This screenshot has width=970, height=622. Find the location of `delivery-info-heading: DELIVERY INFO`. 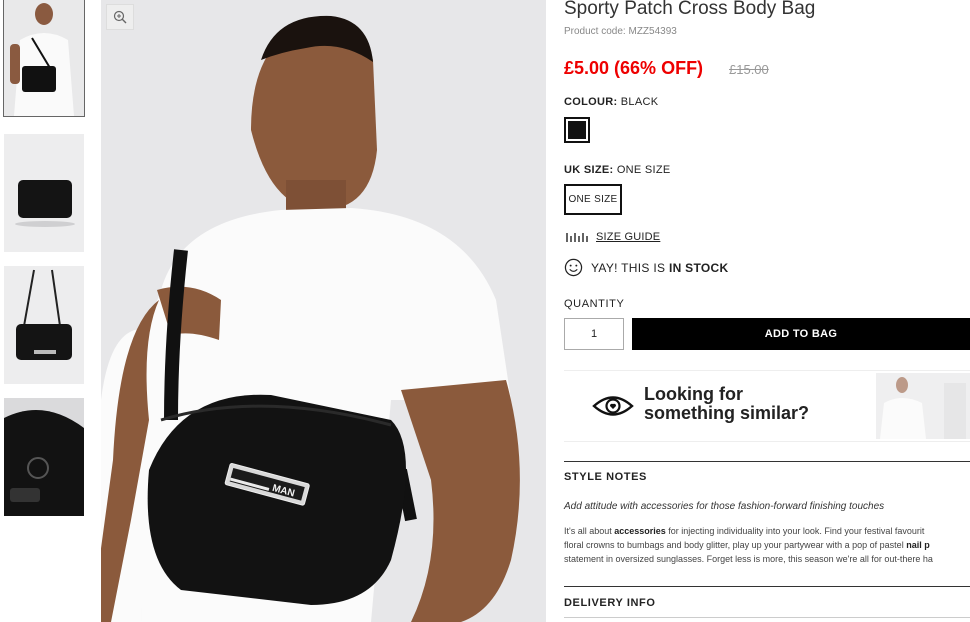

delivery-info-heading: DELIVERY INFO is located at coordinates (610, 603).